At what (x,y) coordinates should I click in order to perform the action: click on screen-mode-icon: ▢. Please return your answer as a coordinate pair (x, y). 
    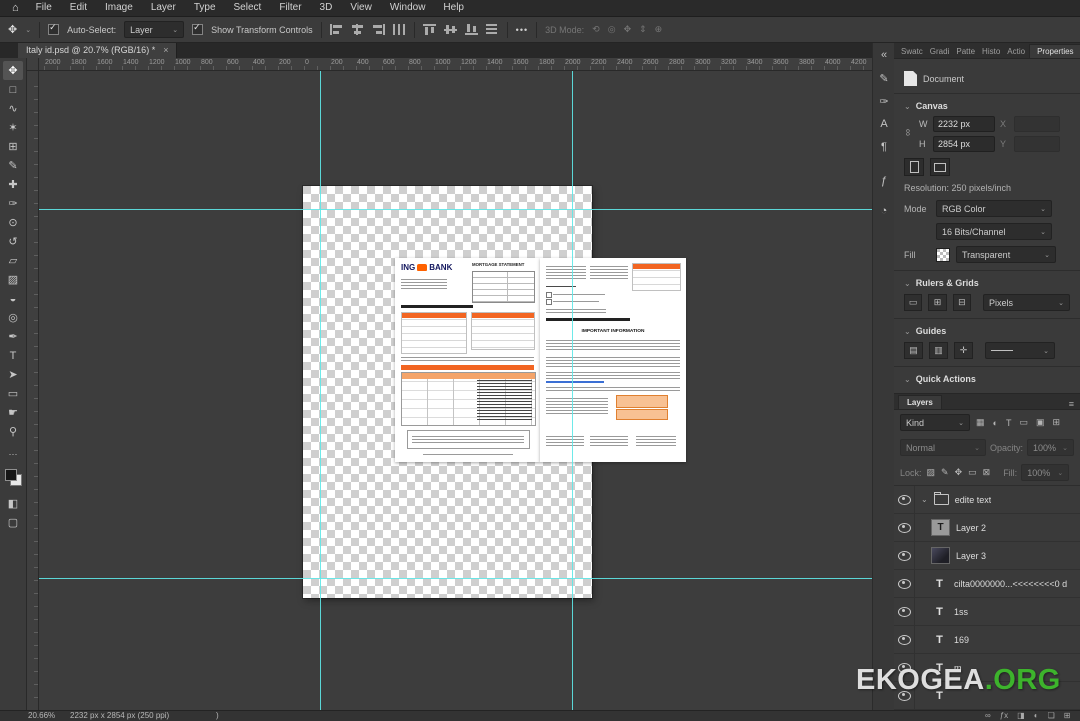
    Looking at the image, I should click on (13, 522).